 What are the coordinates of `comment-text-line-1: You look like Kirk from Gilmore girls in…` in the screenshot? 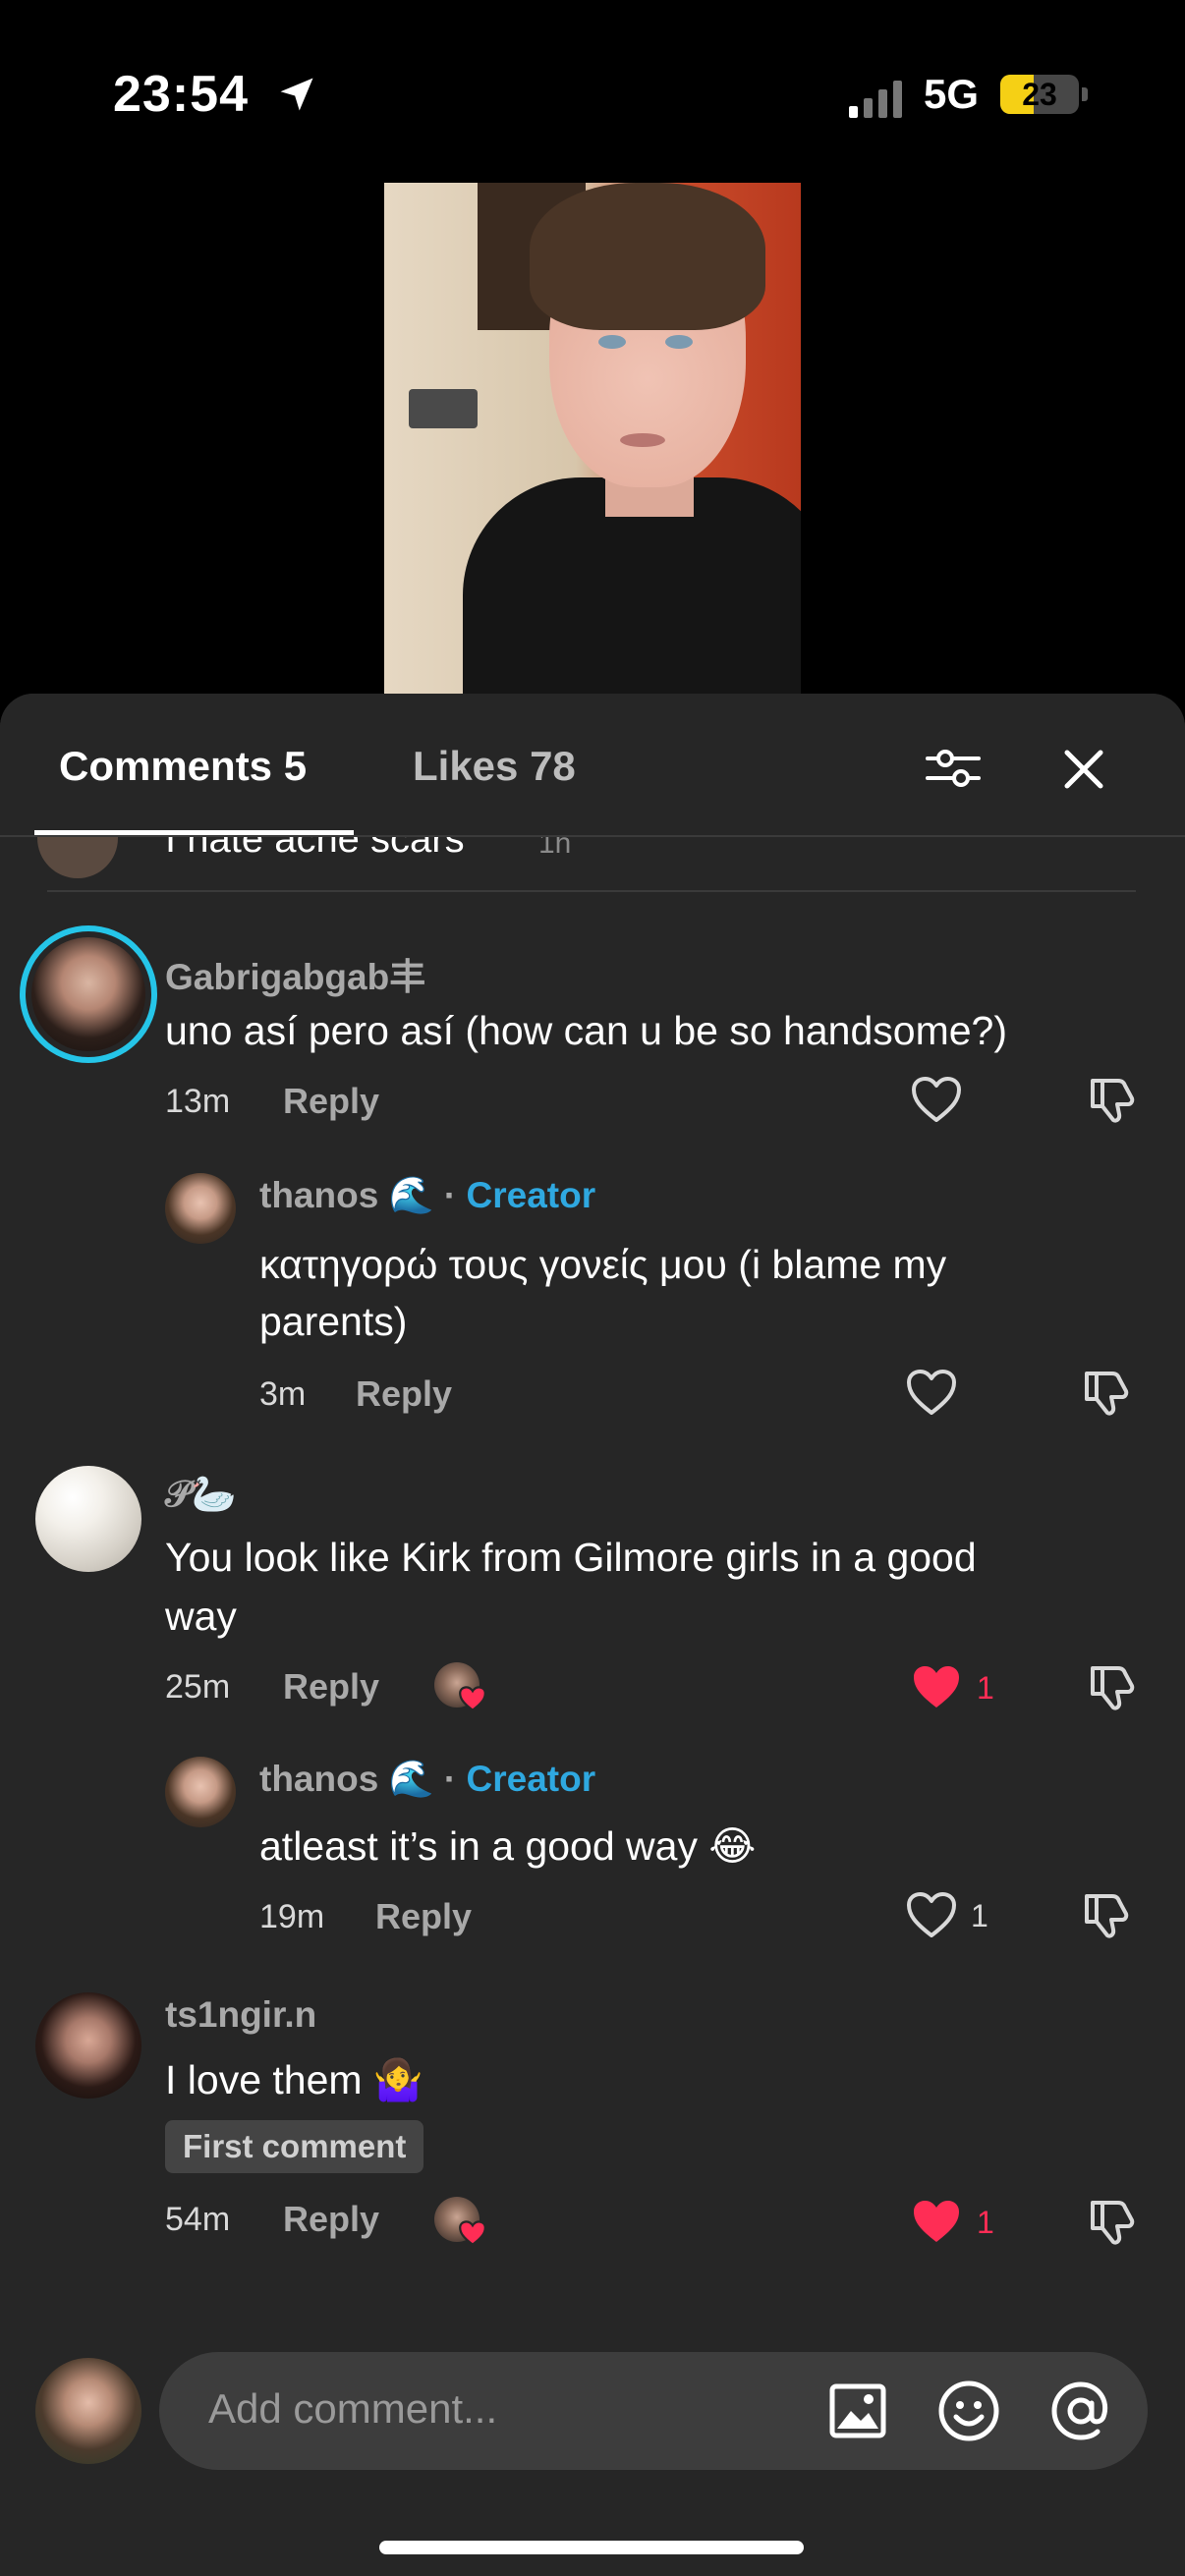 It's located at (571, 1557).